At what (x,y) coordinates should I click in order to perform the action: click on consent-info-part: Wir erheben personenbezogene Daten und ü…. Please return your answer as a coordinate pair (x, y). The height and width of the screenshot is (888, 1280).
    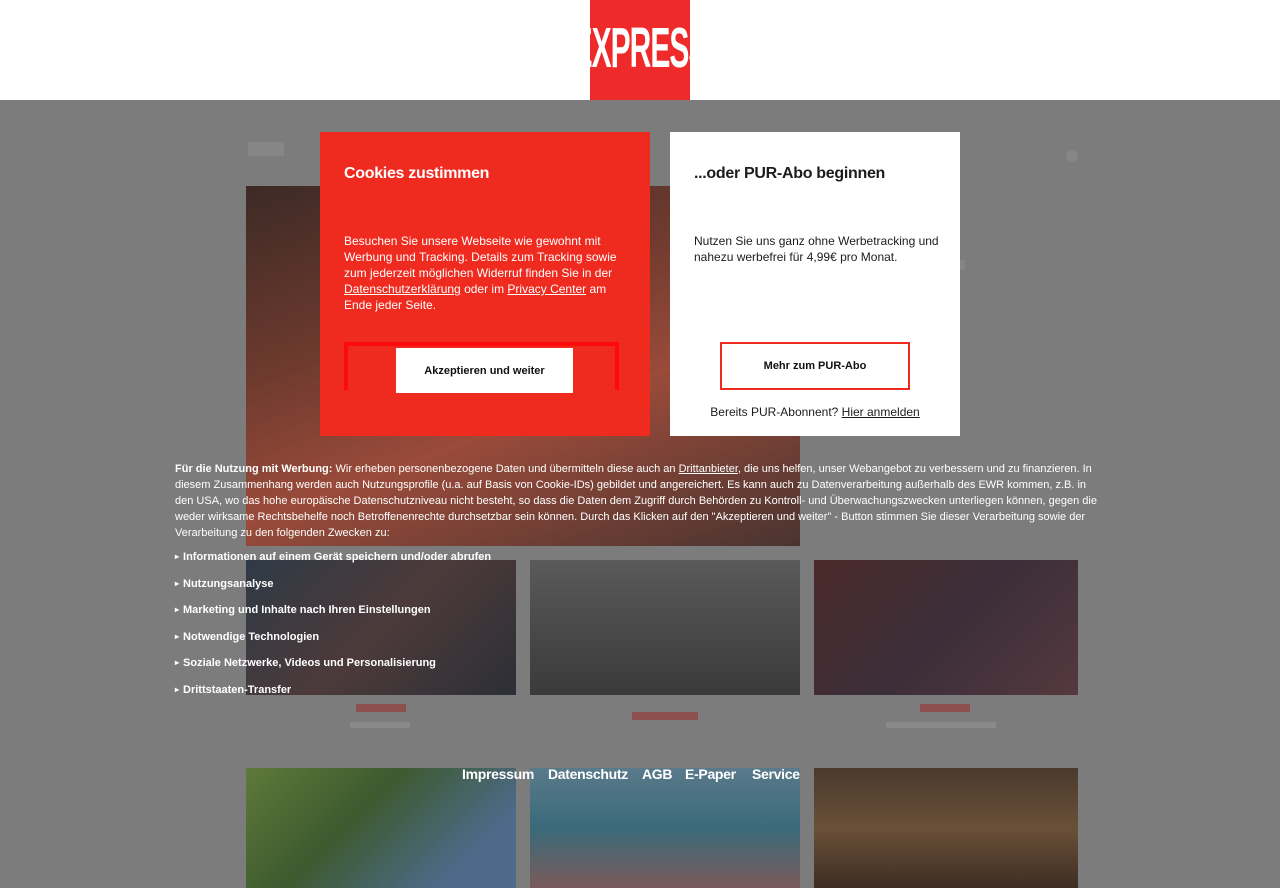
    Looking at the image, I should click on (505, 469).